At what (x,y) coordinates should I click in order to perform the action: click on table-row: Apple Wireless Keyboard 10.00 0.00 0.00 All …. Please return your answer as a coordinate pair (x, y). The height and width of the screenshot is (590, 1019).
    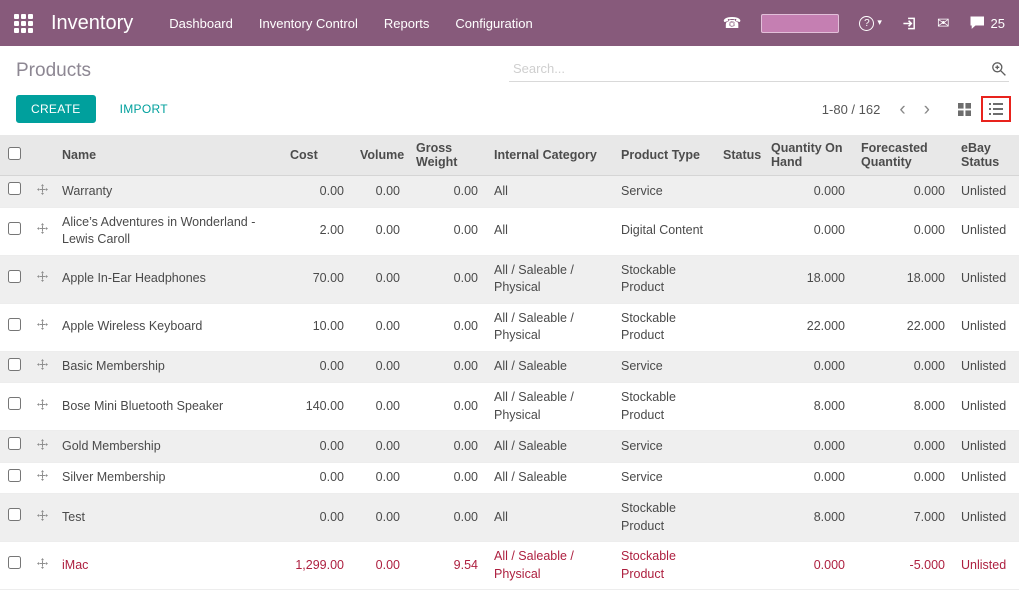
    Looking at the image, I should click on (509, 327).